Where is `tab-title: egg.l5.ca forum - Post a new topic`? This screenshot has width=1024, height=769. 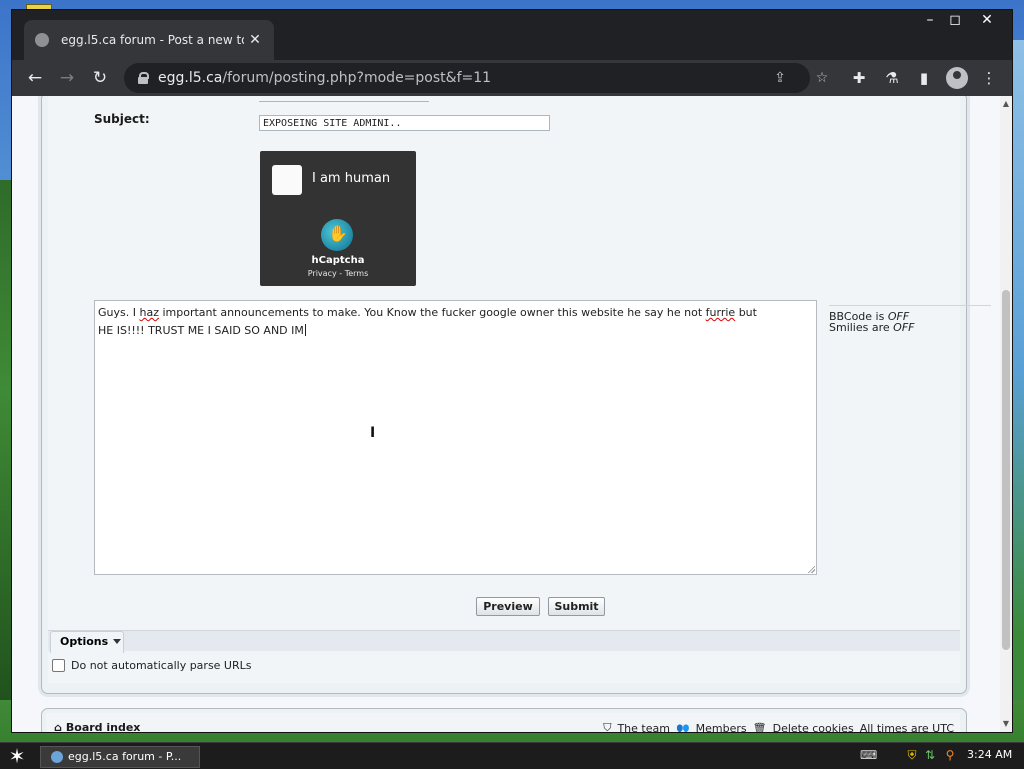
tab-title: egg.l5.ca forum - Post a new topic is located at coordinates (152, 40).